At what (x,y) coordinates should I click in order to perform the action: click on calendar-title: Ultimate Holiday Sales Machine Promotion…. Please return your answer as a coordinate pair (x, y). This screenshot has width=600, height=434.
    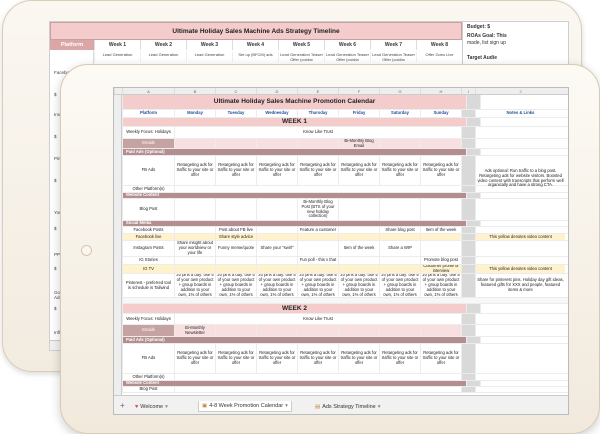
    Looking at the image, I should click on (294, 102).